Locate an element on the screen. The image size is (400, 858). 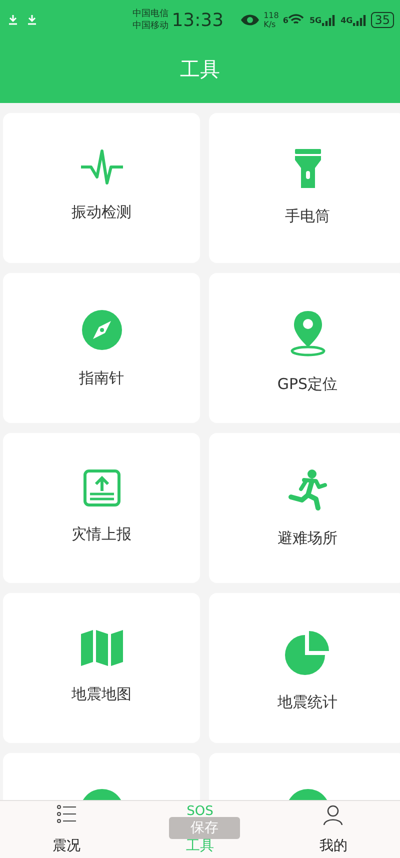
network-speed: K/s is located at coordinates (270, 24).